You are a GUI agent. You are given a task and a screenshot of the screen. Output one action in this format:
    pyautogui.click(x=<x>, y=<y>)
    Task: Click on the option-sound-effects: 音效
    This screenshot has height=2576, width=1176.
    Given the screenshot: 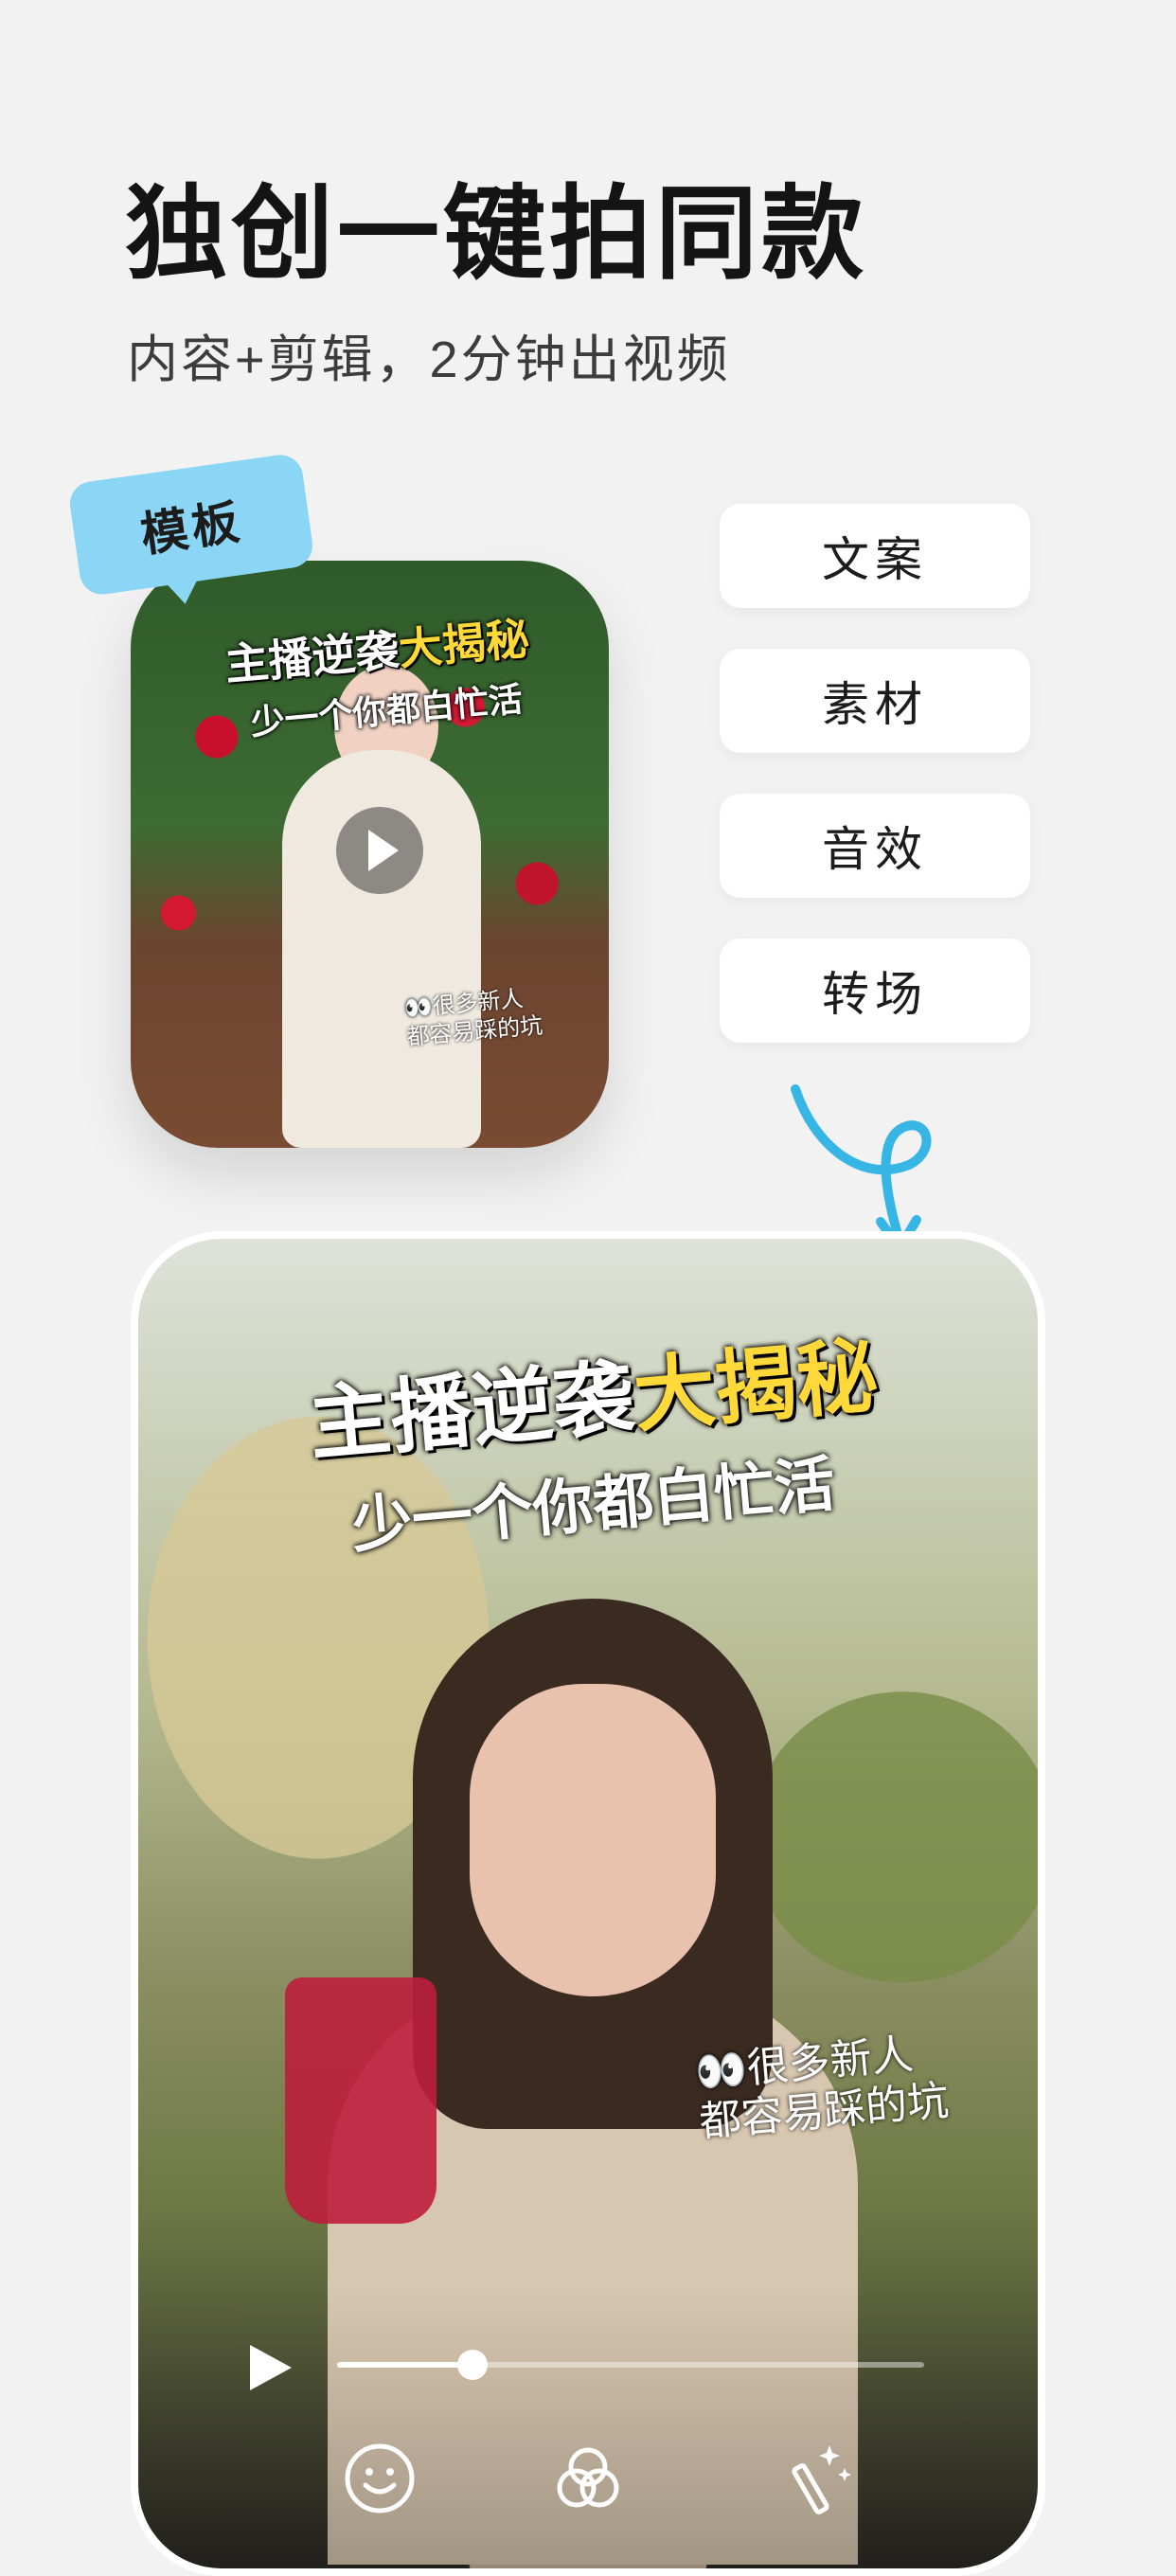 What is the action you would take?
    pyautogui.click(x=875, y=846)
    